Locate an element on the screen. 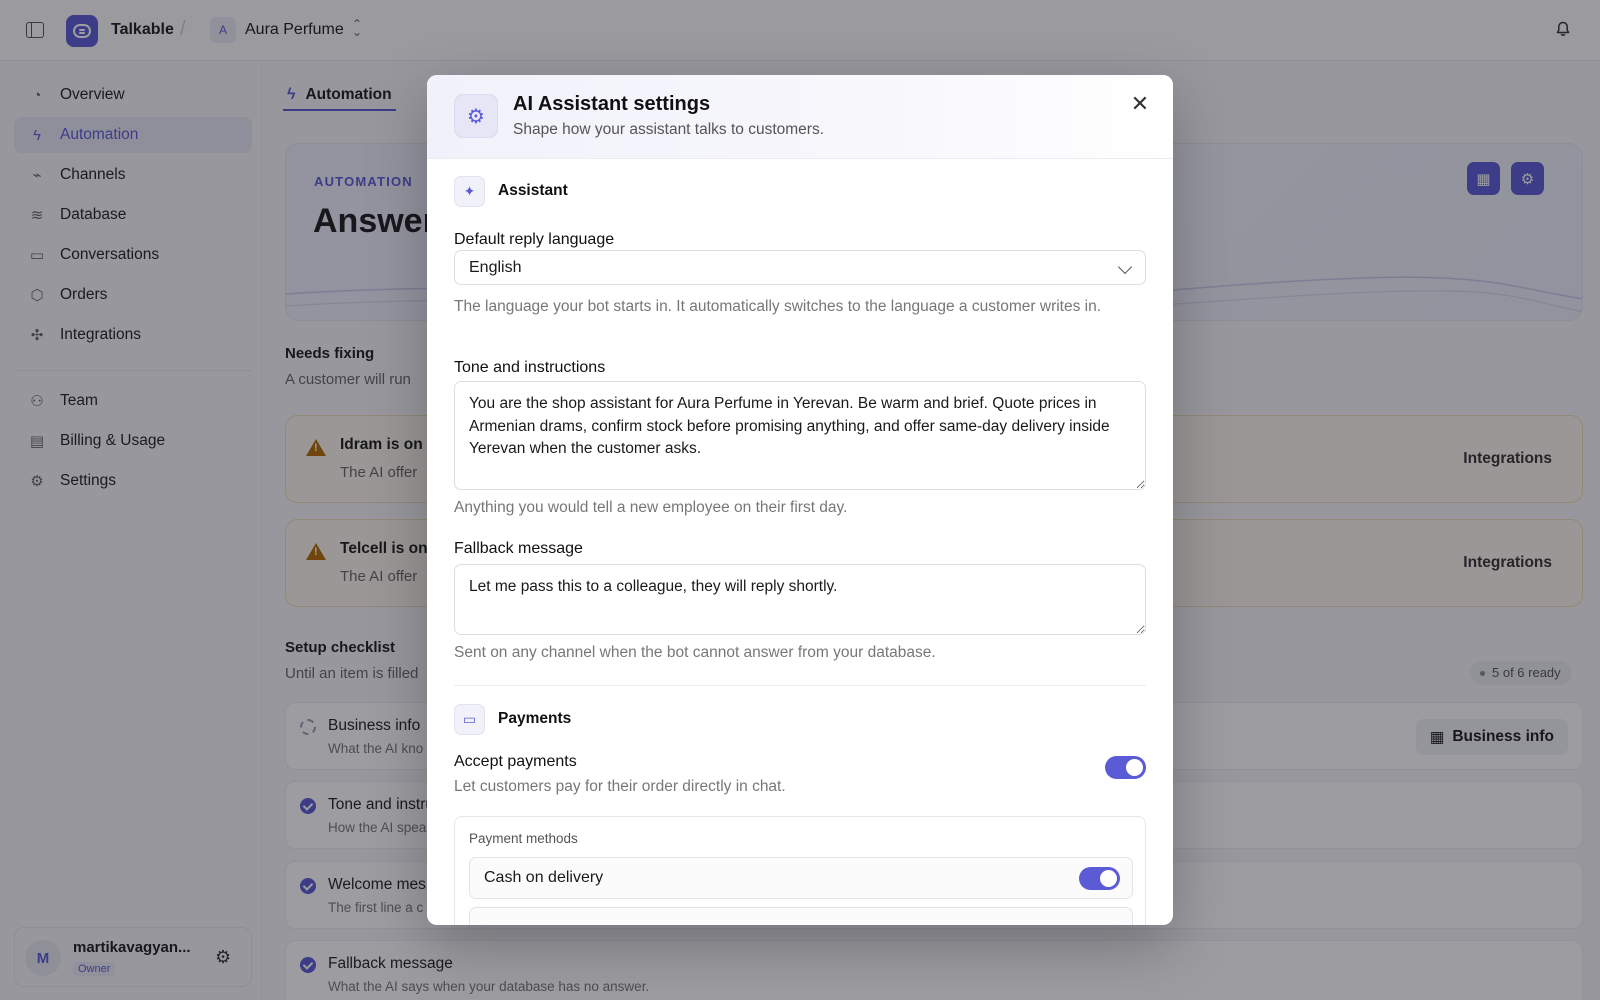 This screenshot has width=1600, height=1000. section-label: Payments is located at coordinates (535, 718).